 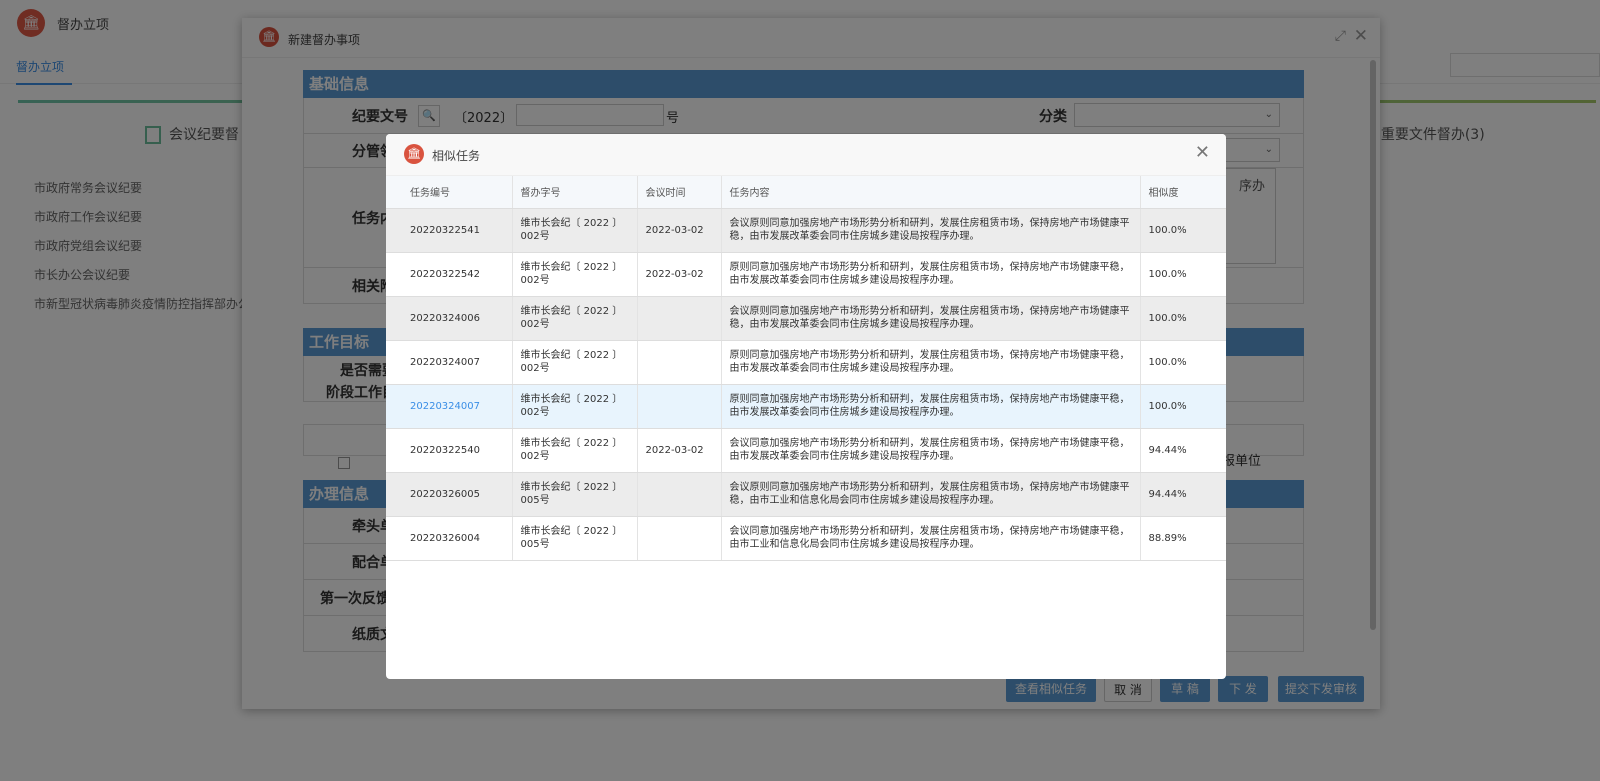 I want to click on column-header: 任务编号, so click(x=449, y=192).